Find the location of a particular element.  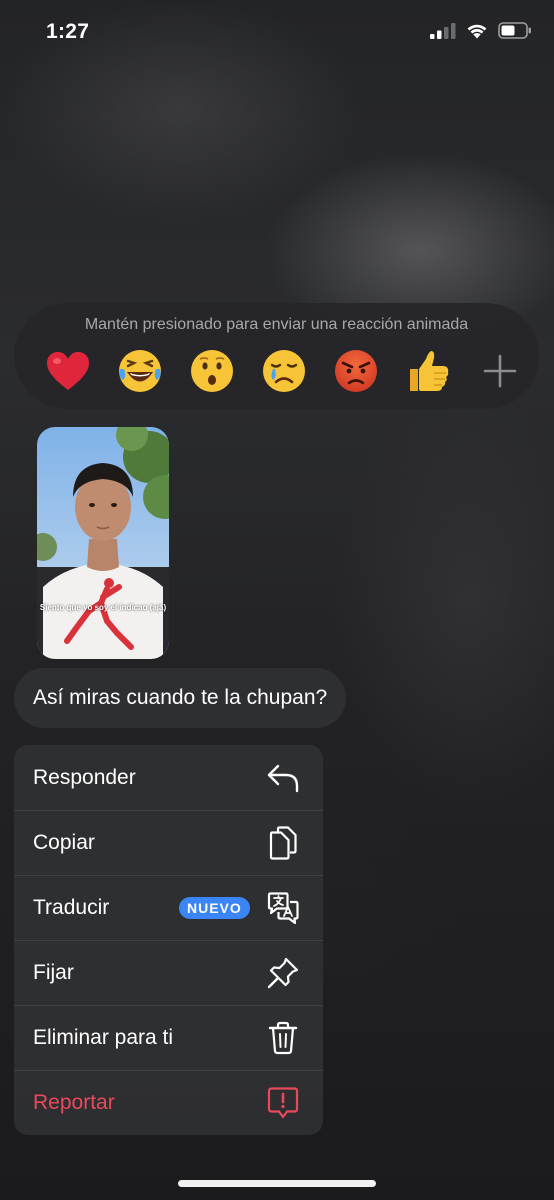

menu-item-report: Reportar is located at coordinates (168, 1102).